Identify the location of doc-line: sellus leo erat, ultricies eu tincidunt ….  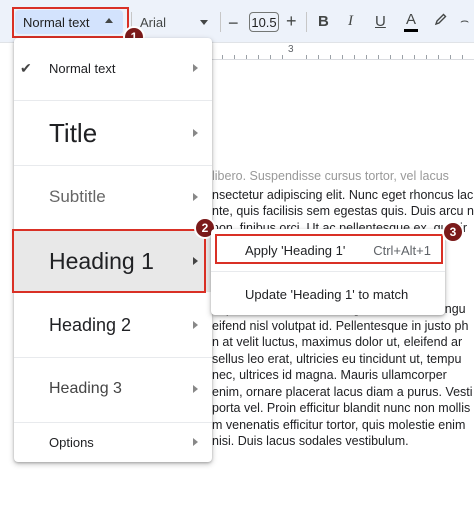
(337, 358).